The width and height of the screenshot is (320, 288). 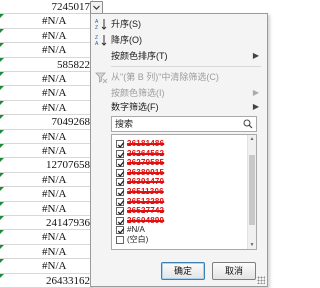 I want to click on menu-item-sort-descending: Z A 降序(O), so click(x=179, y=40).